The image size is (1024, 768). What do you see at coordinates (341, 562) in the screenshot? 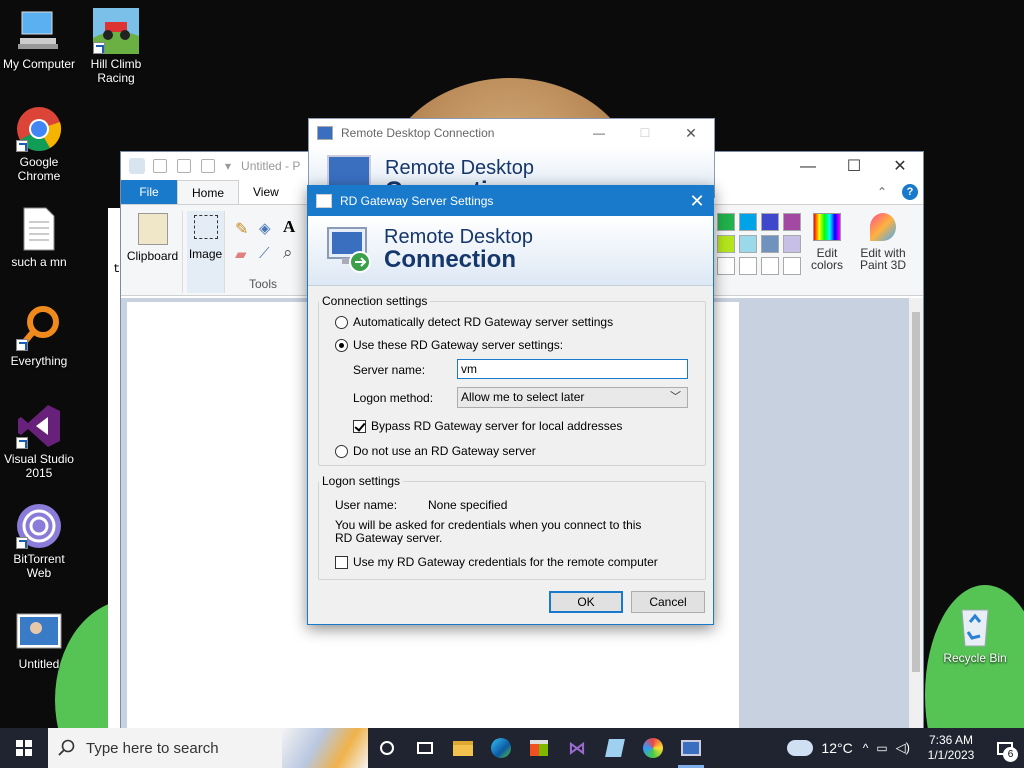
I see `checkbox-unchecked` at bounding box center [341, 562].